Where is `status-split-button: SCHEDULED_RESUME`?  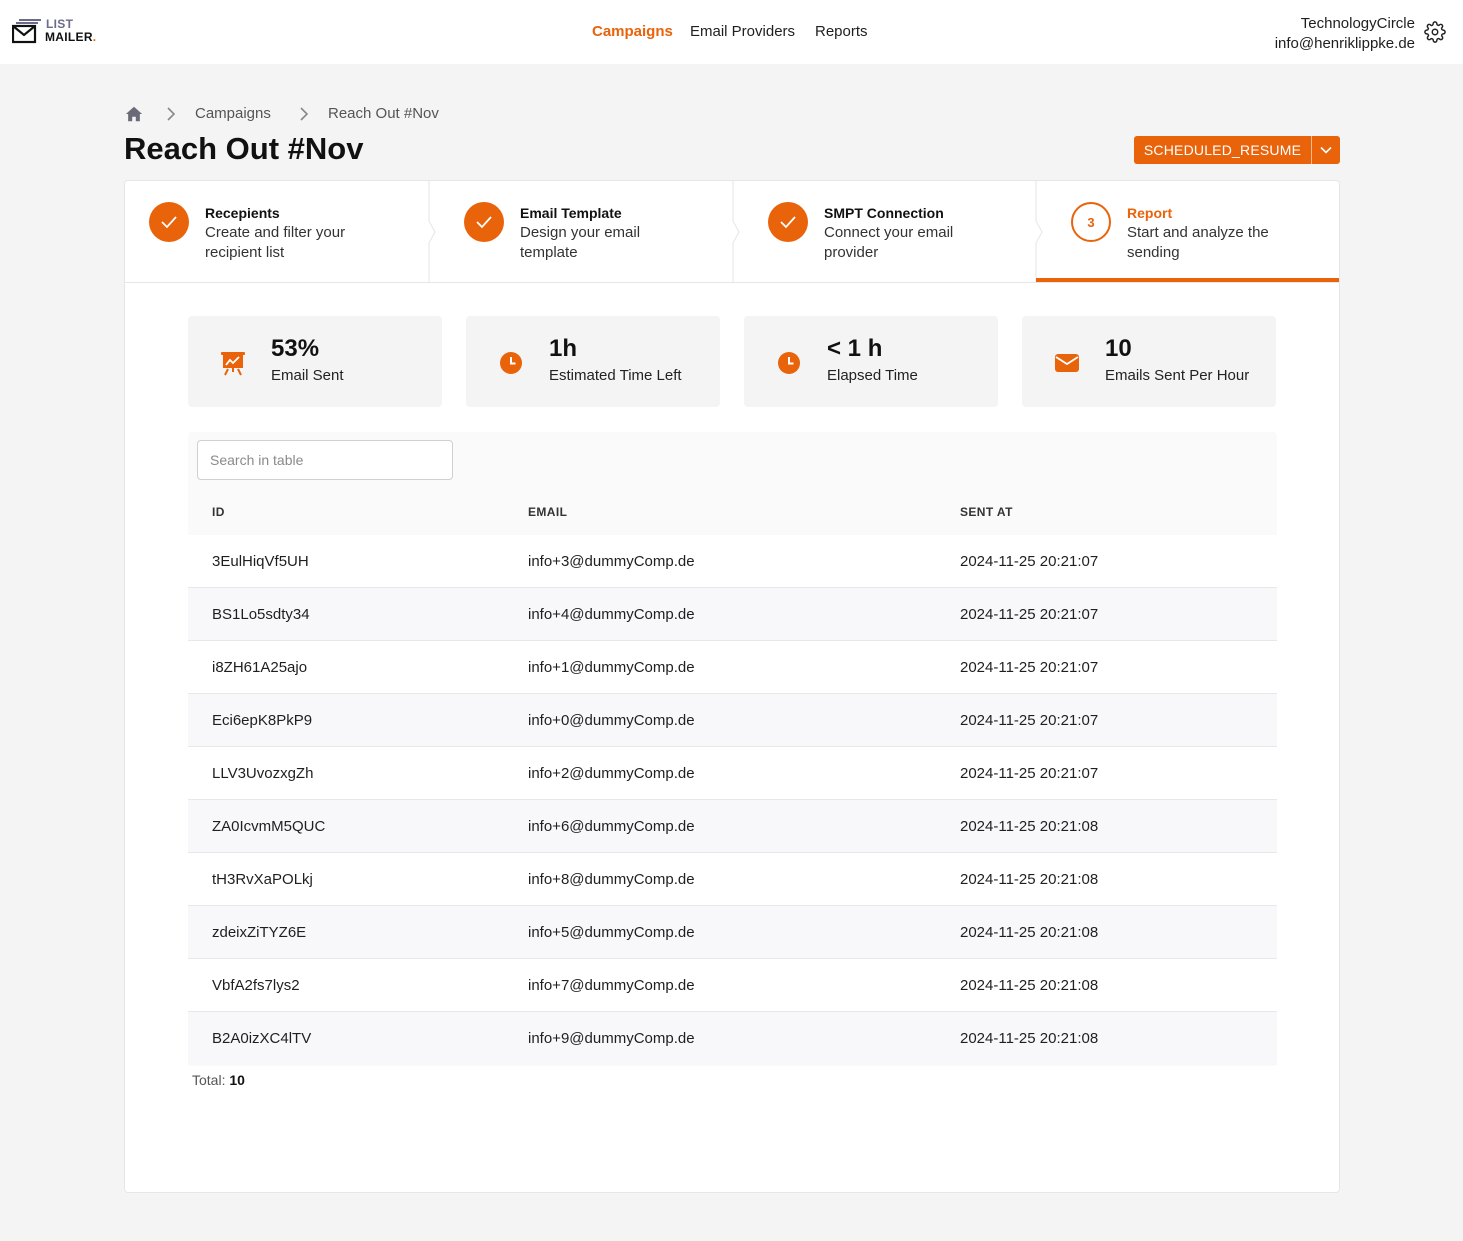 status-split-button: SCHEDULED_RESUME is located at coordinates (1237, 150).